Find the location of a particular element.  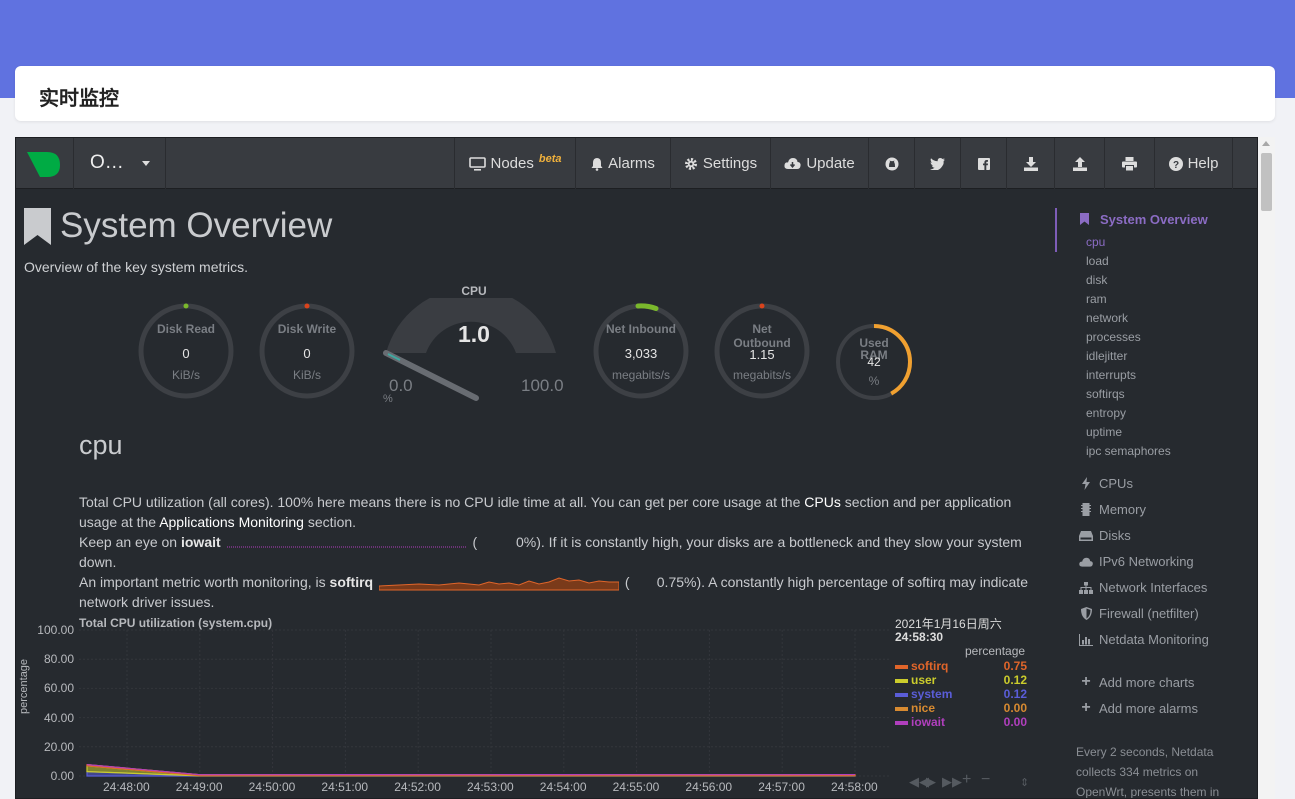

page-title: 实时监控 is located at coordinates (79, 99).